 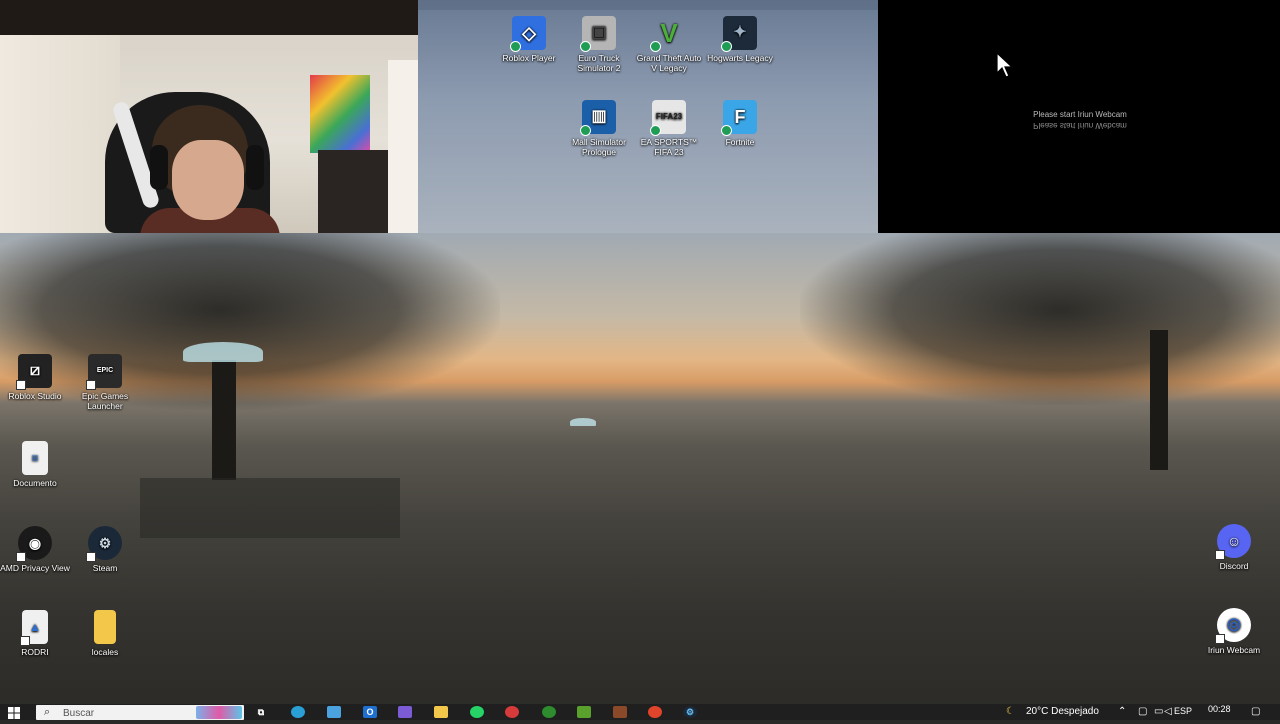 I want to click on desktop-icon-label: Fortnite, so click(x=740, y=142).